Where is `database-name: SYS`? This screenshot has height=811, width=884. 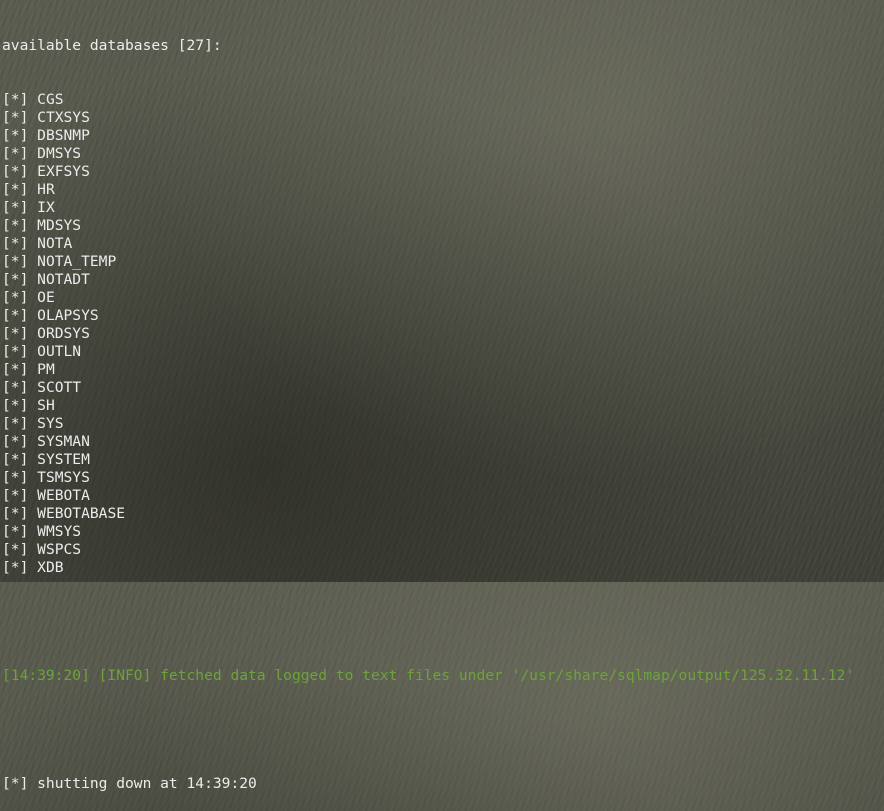 database-name: SYS is located at coordinates (50, 423).